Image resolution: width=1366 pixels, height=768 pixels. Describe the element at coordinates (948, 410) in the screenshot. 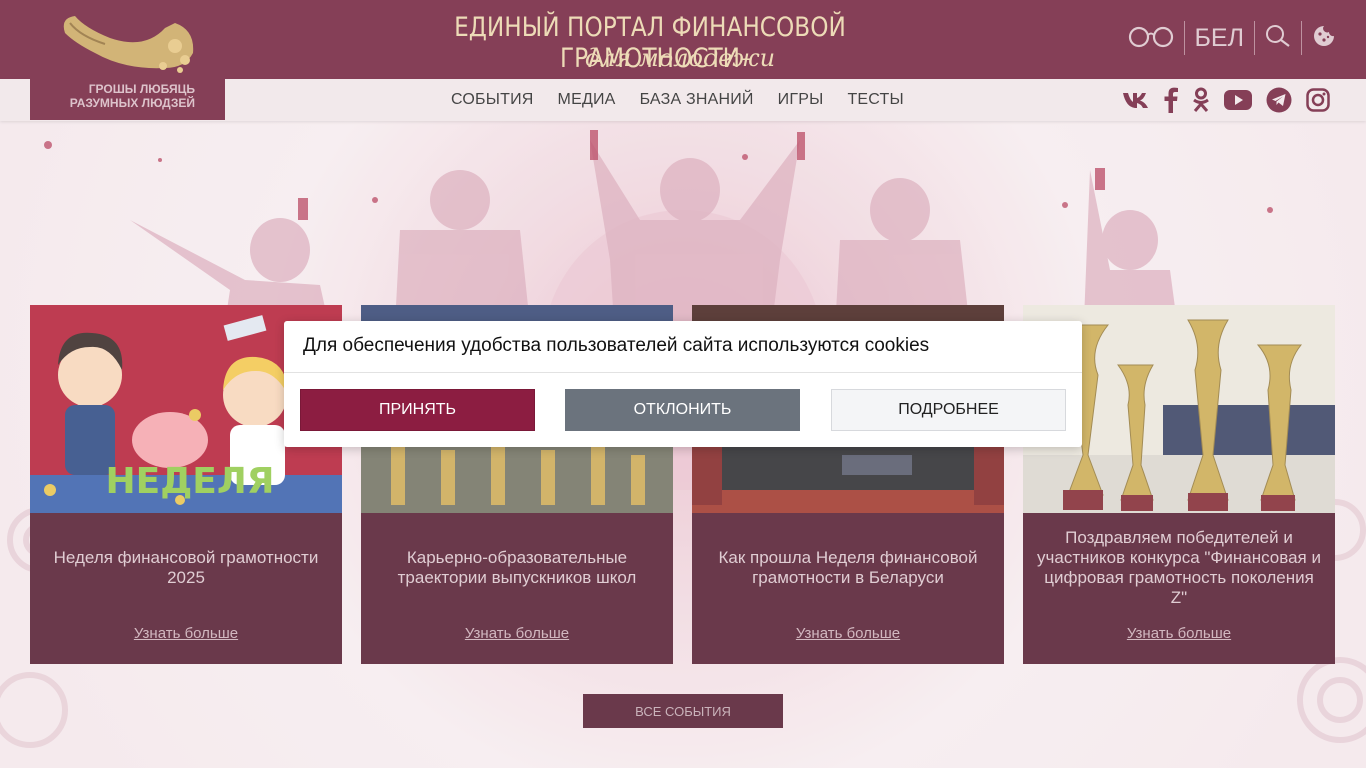

I see `cookie-details-button: ПОДРОБНЕЕ` at that location.